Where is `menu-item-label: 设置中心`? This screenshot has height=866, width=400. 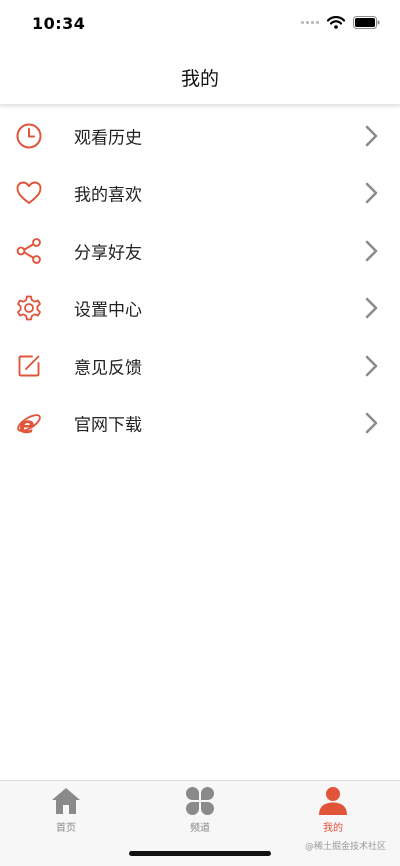
menu-item-label: 设置中心 is located at coordinates (108, 310).